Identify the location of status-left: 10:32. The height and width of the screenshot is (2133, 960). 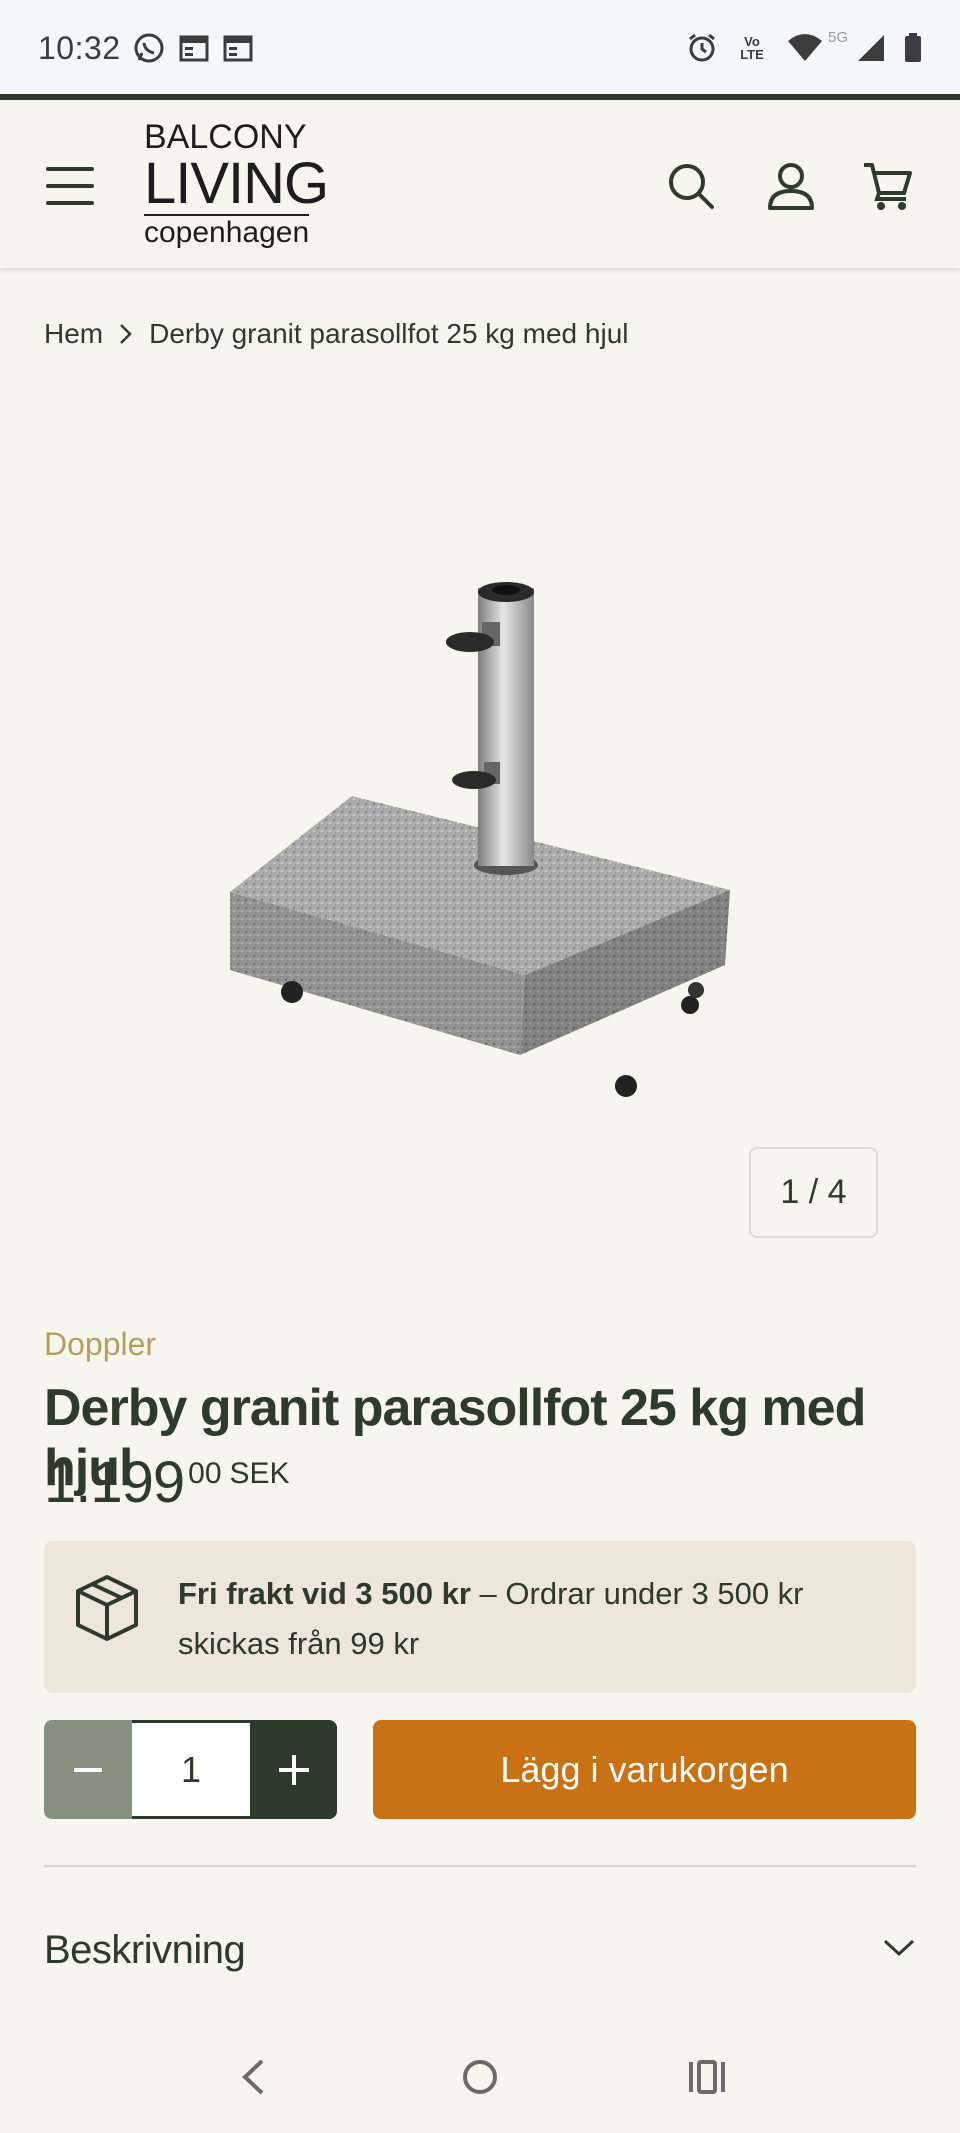
(145, 48).